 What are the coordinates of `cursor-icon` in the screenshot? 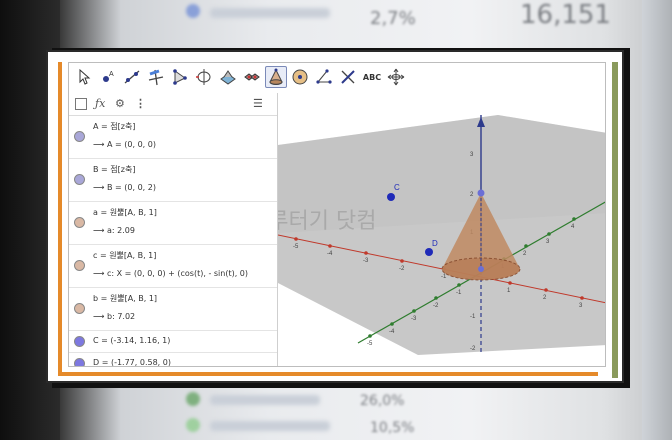 It's located at (85, 76).